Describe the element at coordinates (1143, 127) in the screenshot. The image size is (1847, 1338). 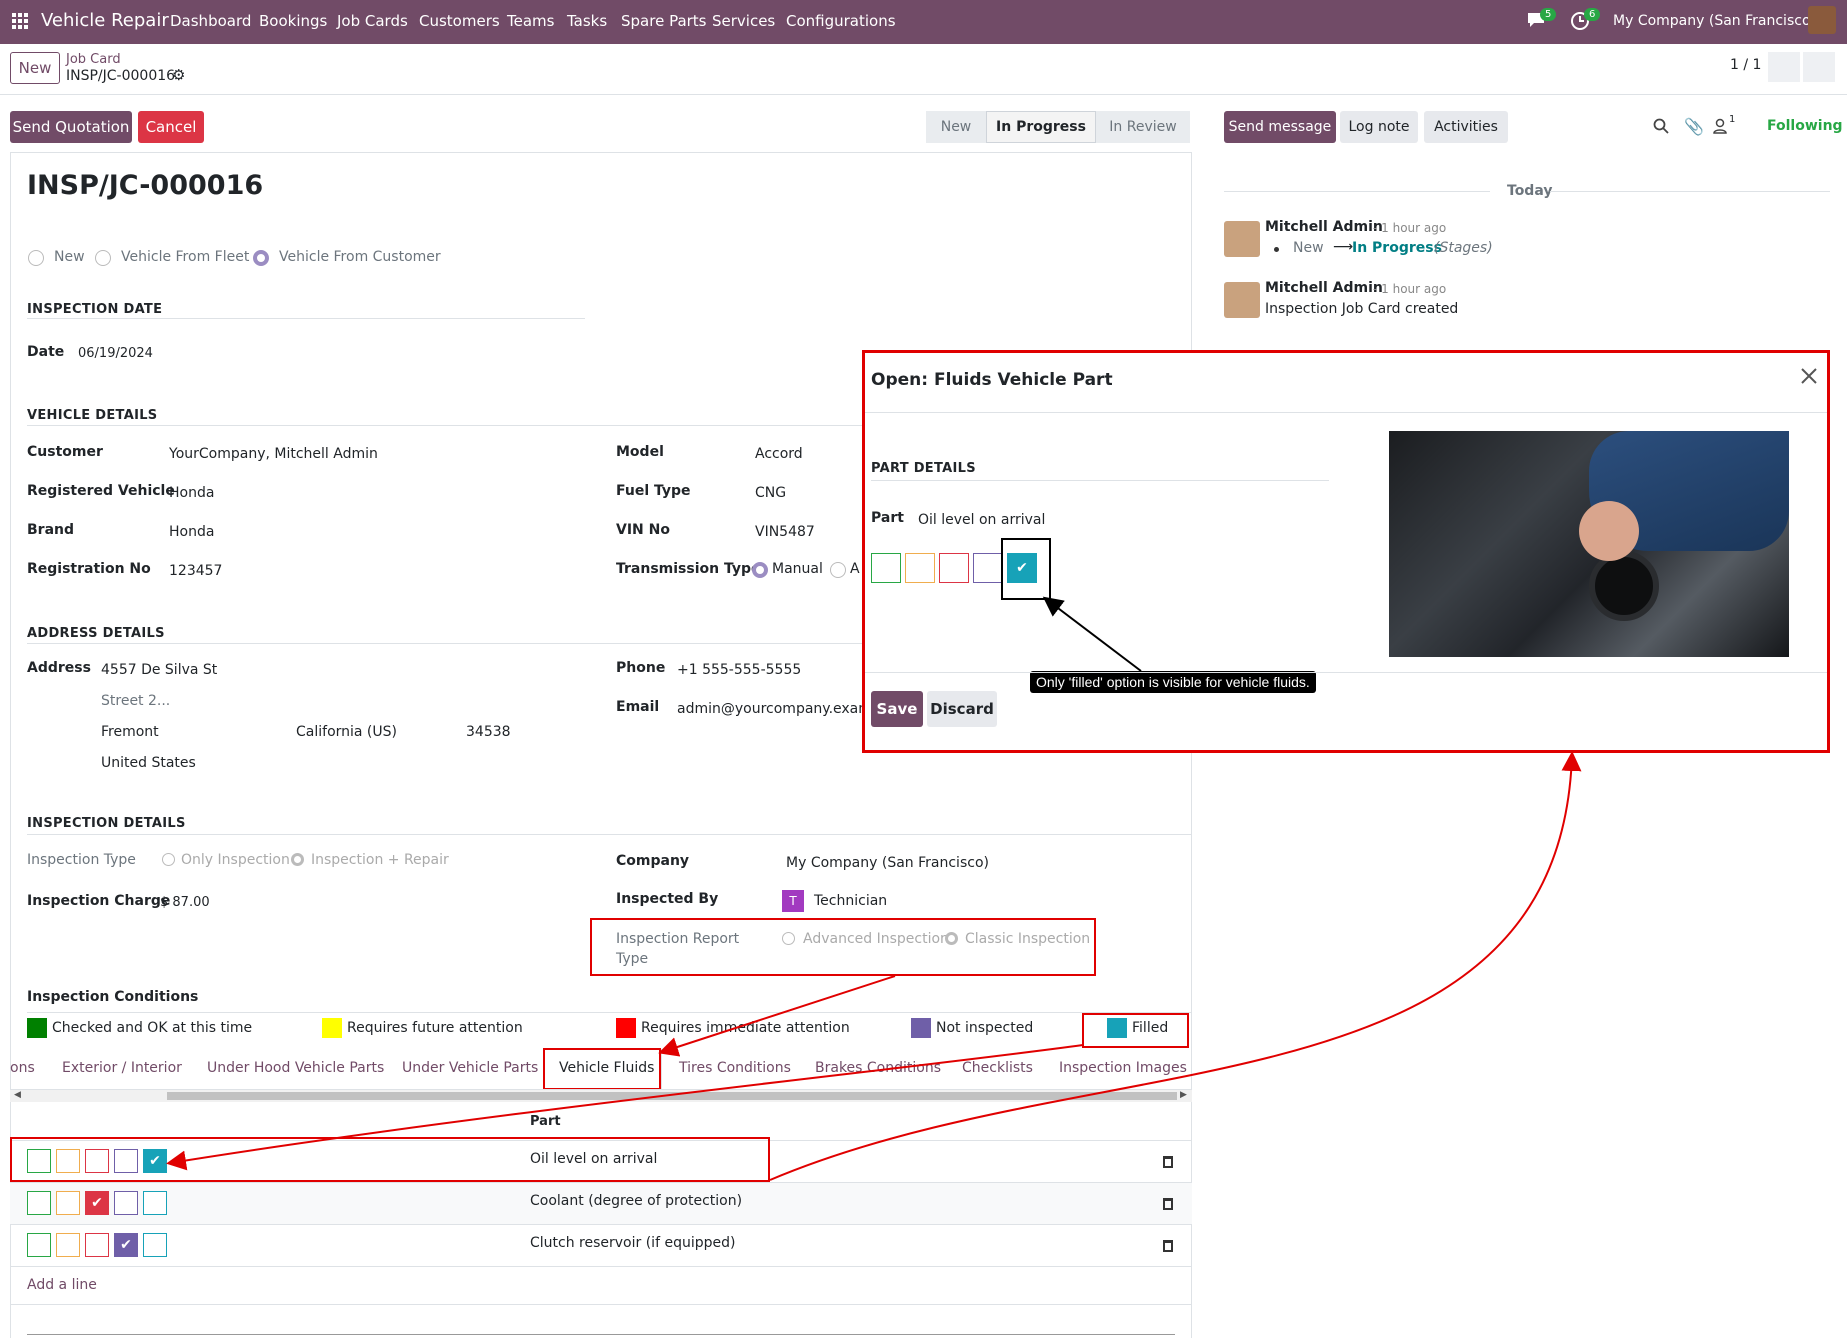
I see `stage-in-review: In Review` at that location.